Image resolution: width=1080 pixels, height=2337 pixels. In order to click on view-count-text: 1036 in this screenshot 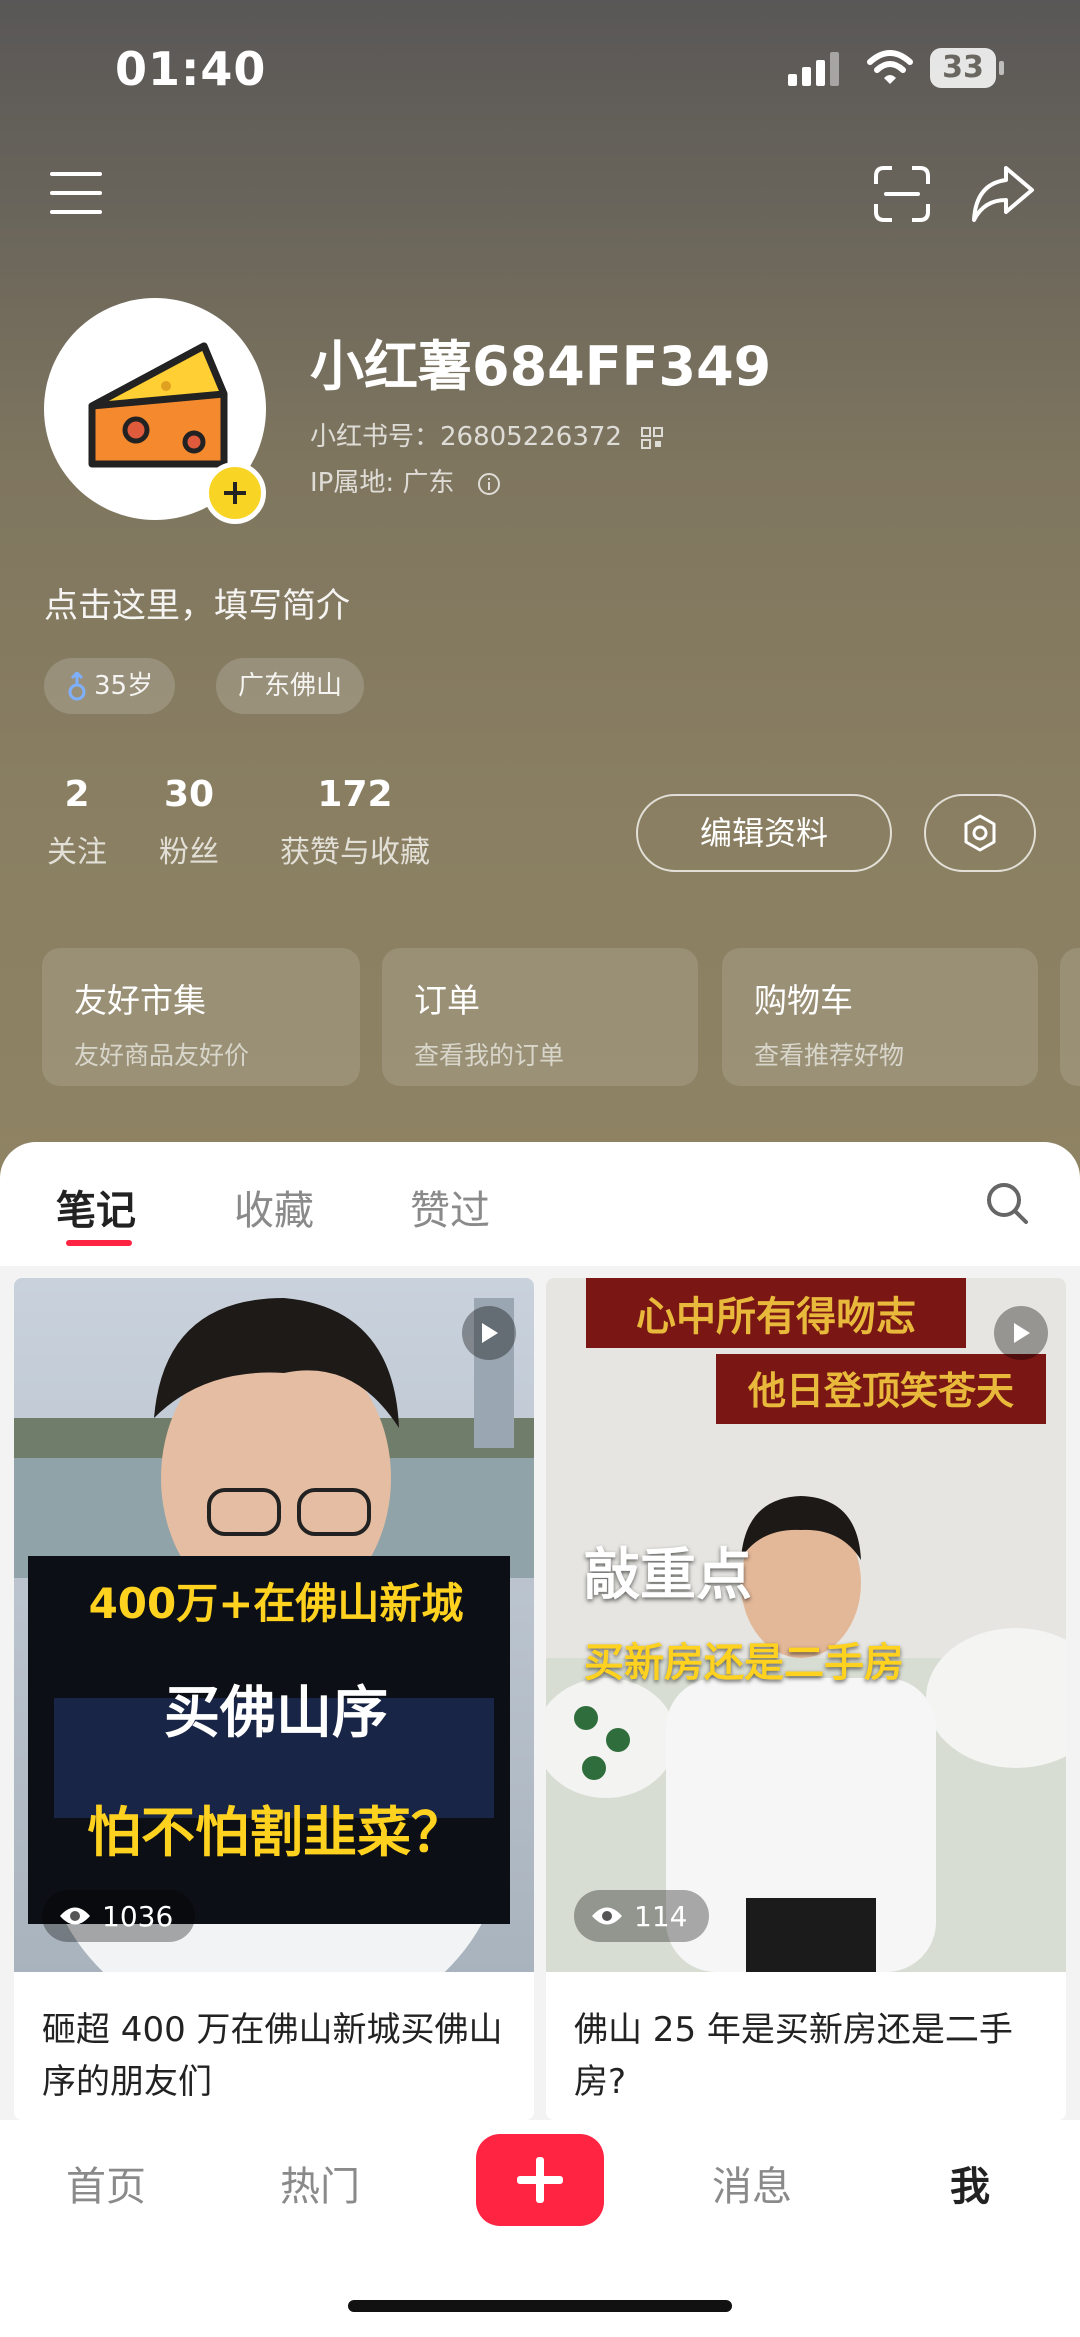, I will do `click(138, 1916)`.